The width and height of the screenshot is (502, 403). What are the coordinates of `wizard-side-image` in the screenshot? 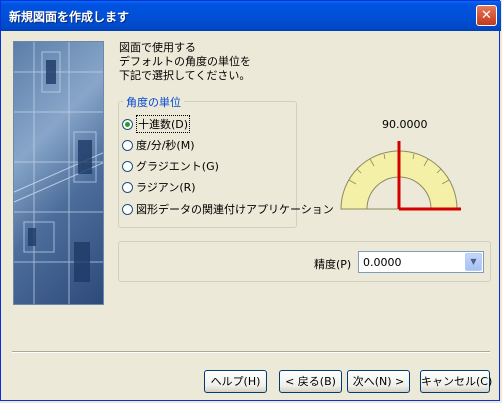 It's located at (58, 173).